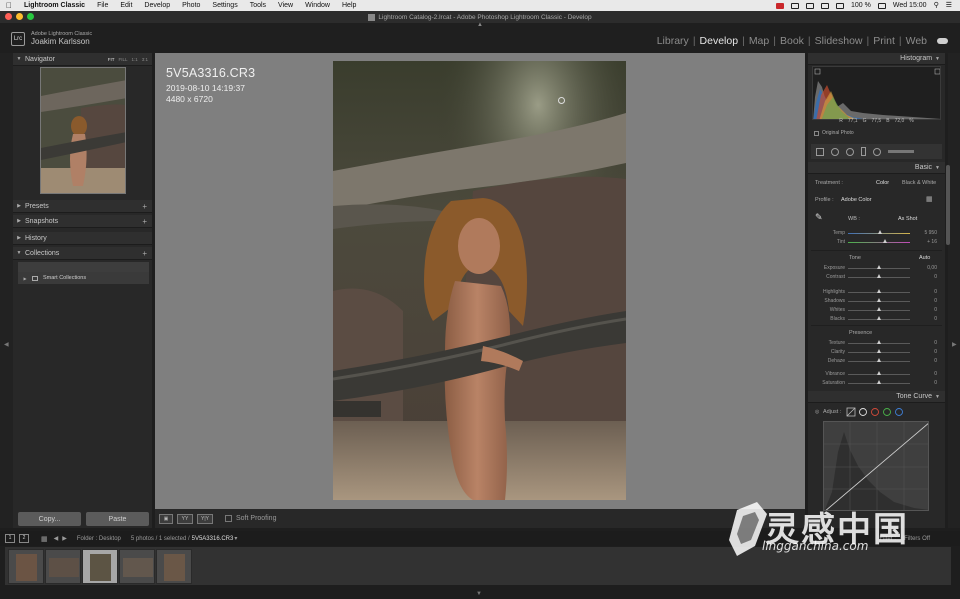 Image resolution: width=960 pixels, height=599 pixels. Describe the element at coordinates (876, 343) in the screenshot. I see `slider-texture: Texture 0` at that location.